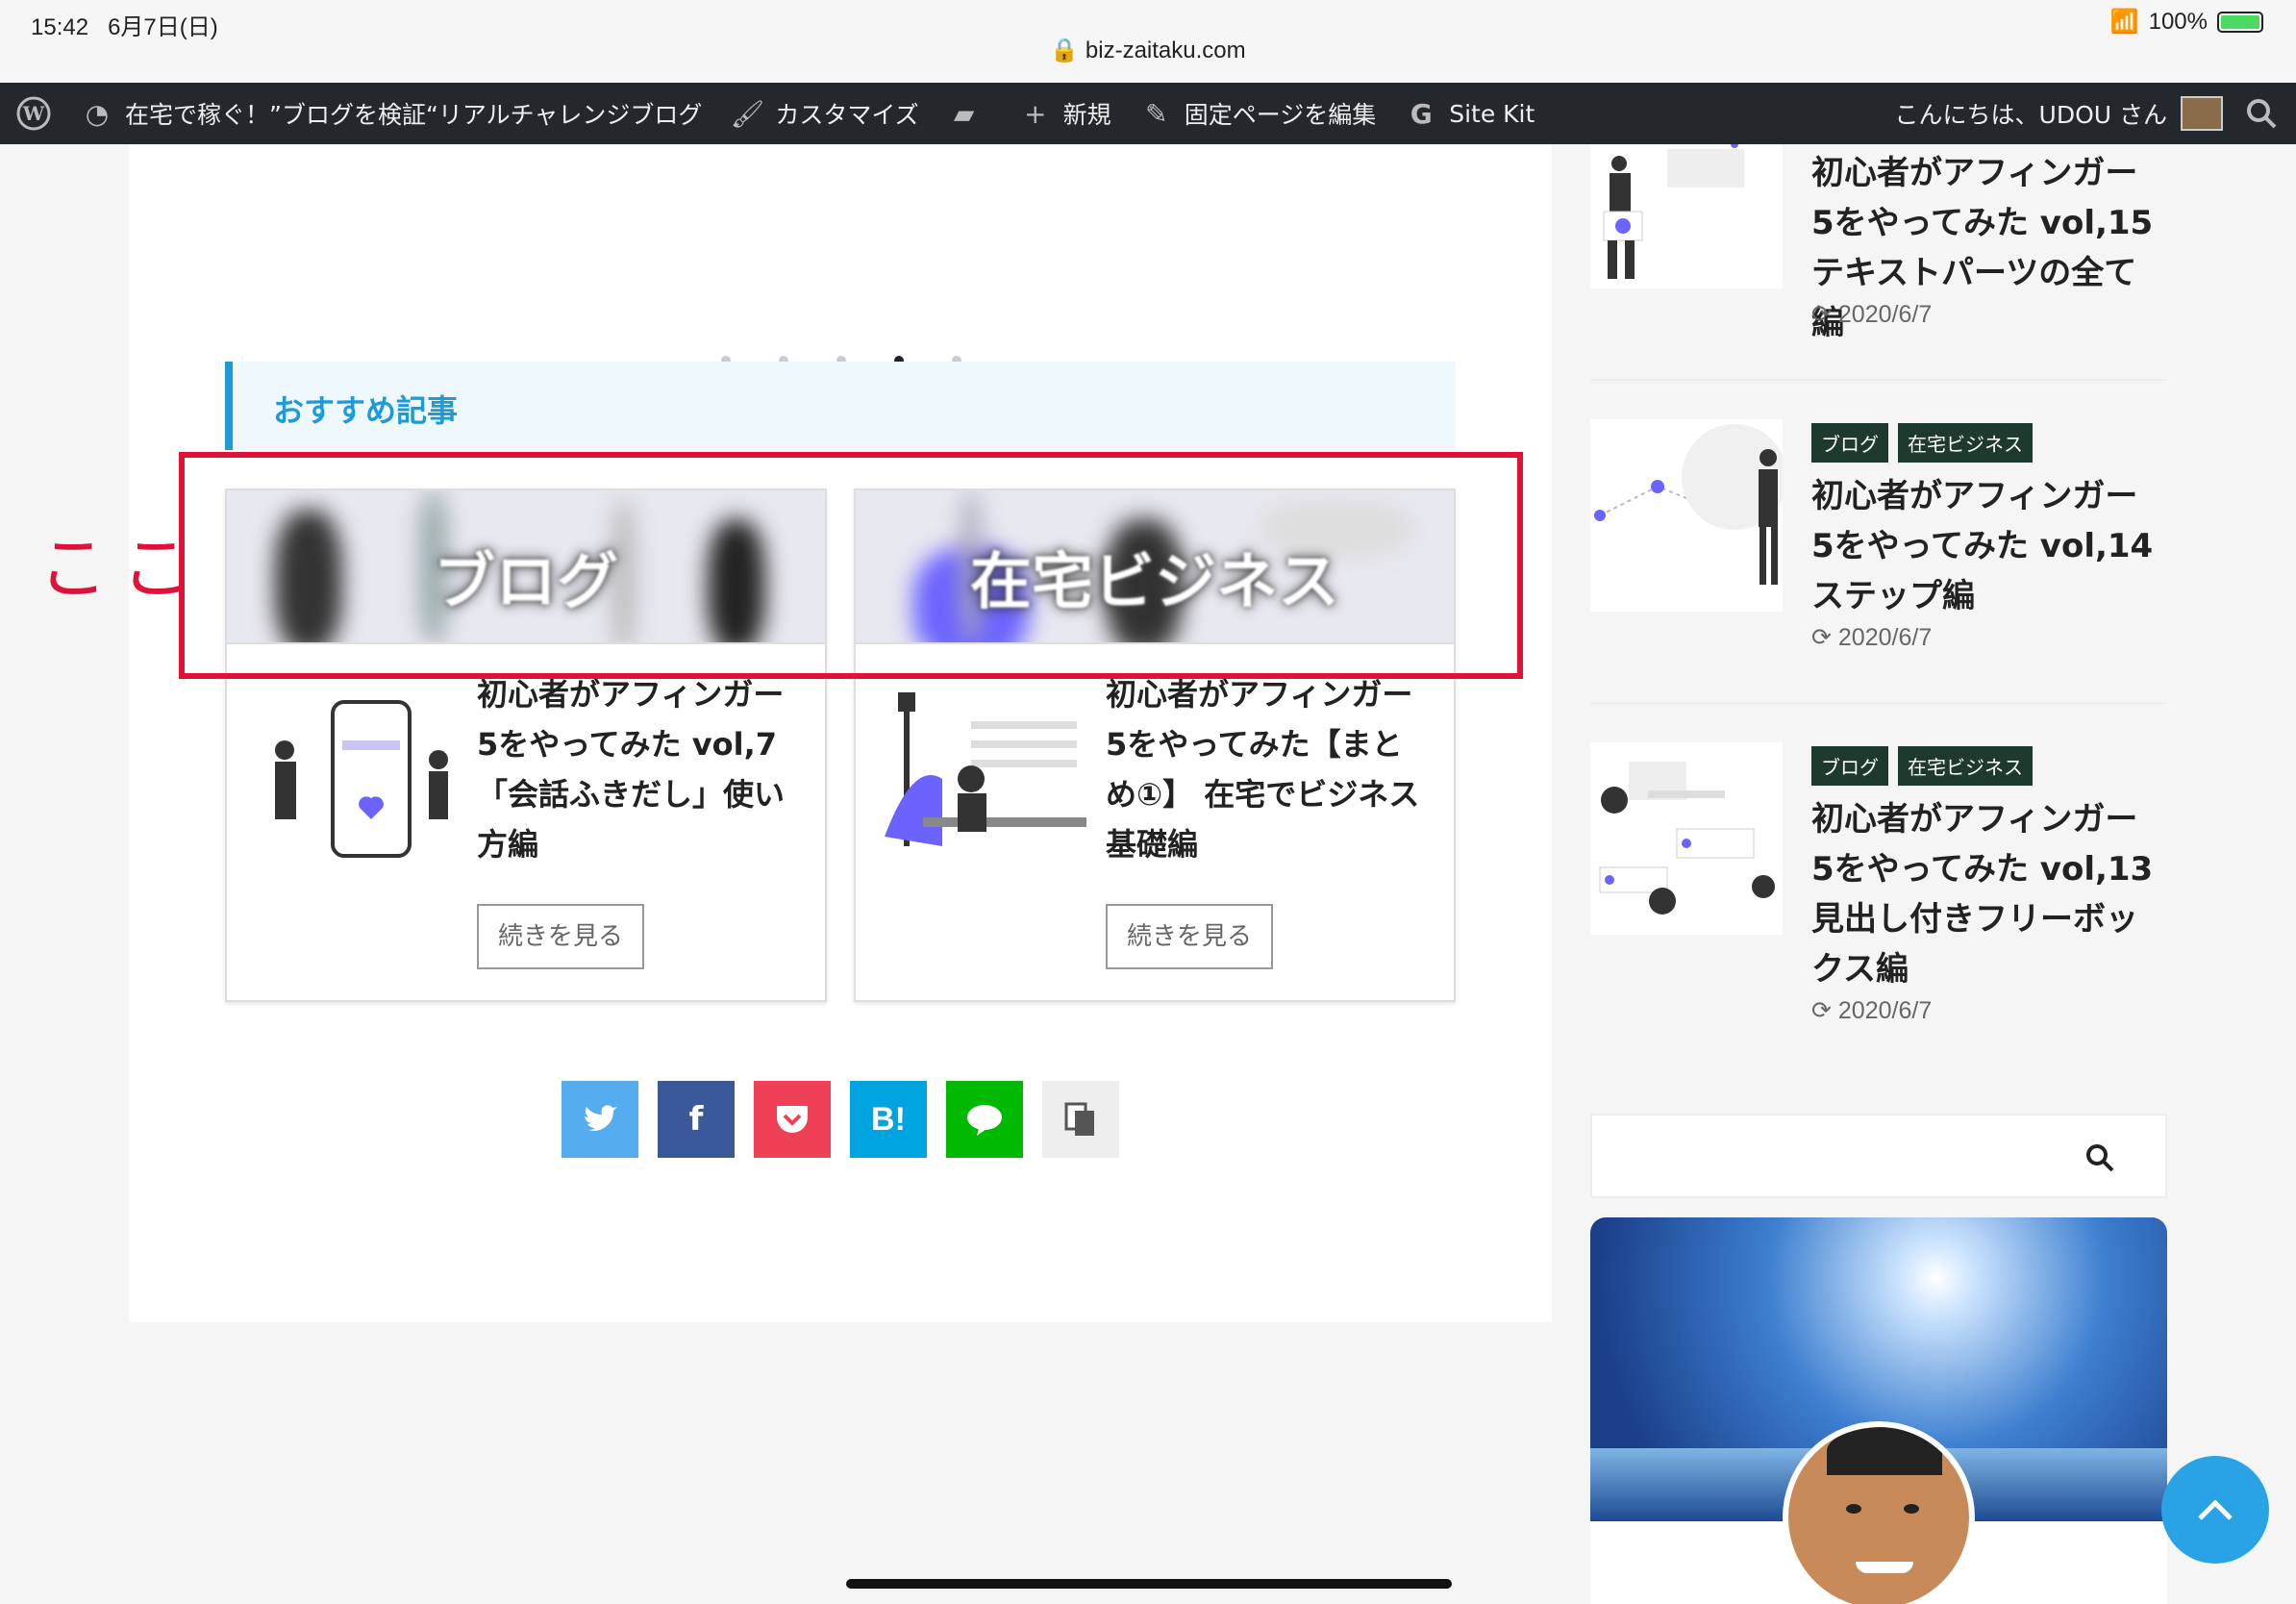 Image resolution: width=2296 pixels, height=1604 pixels. I want to click on pocket-icon, so click(792, 1119).